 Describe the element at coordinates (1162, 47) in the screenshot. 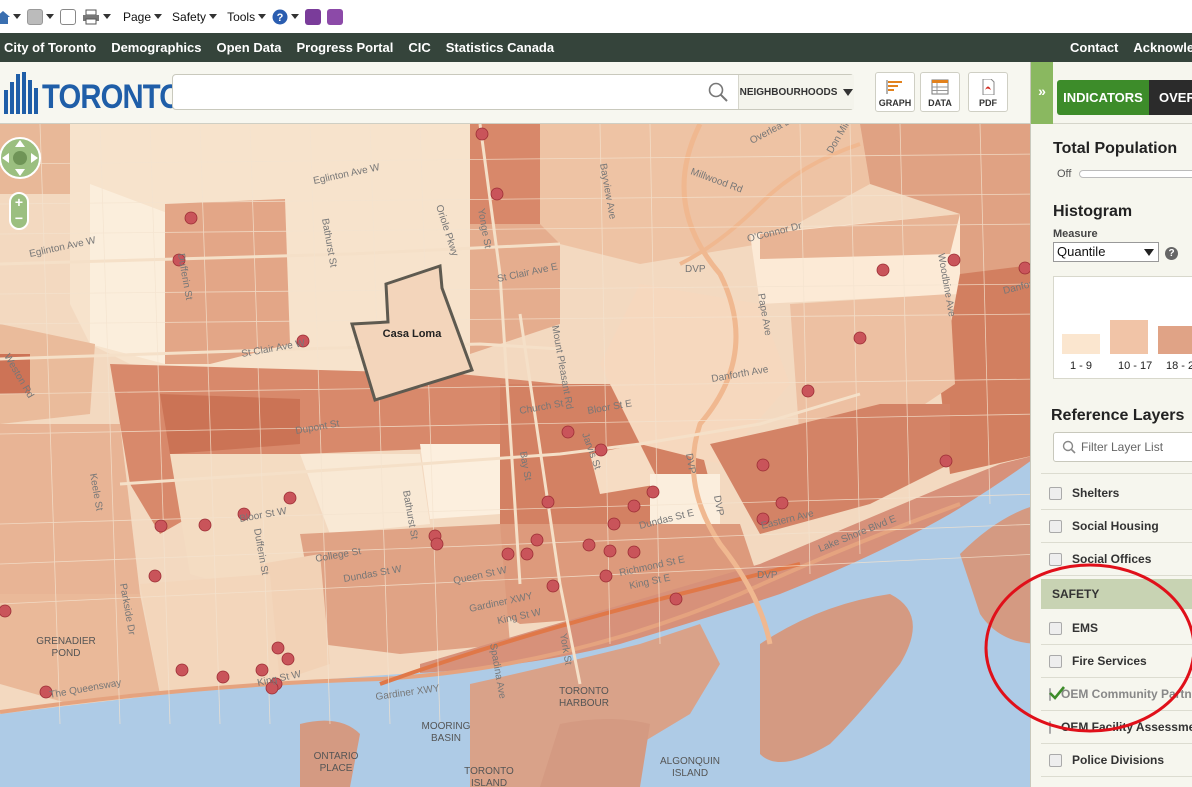

I see `nav-right-link-1: Acknowled` at that location.